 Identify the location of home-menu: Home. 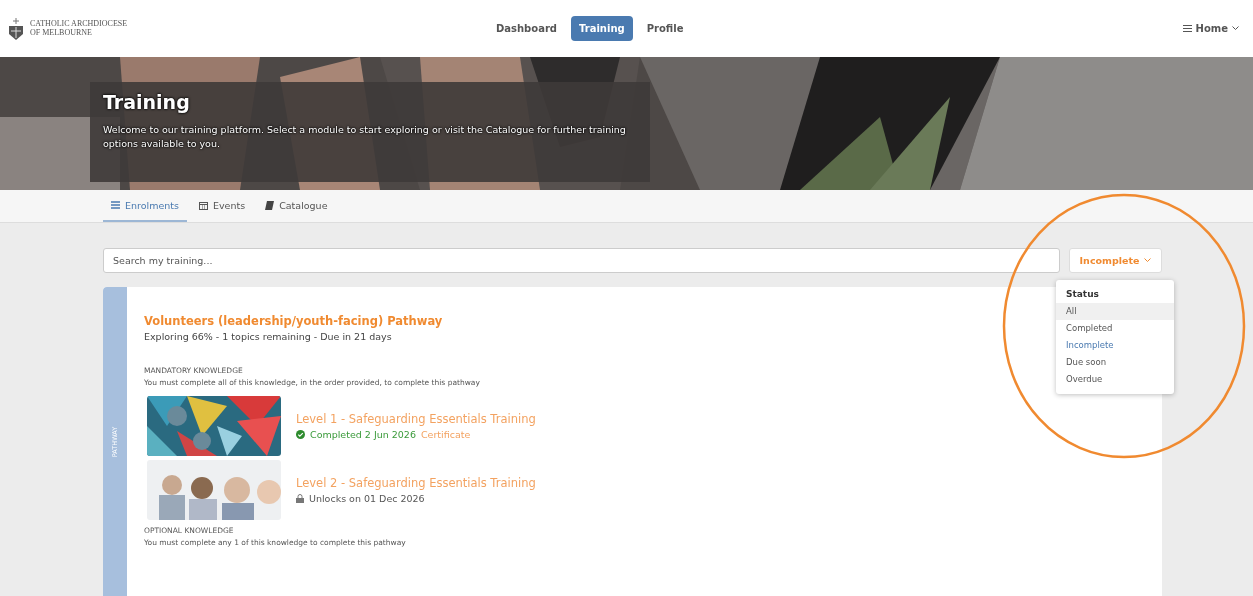
(1210, 28).